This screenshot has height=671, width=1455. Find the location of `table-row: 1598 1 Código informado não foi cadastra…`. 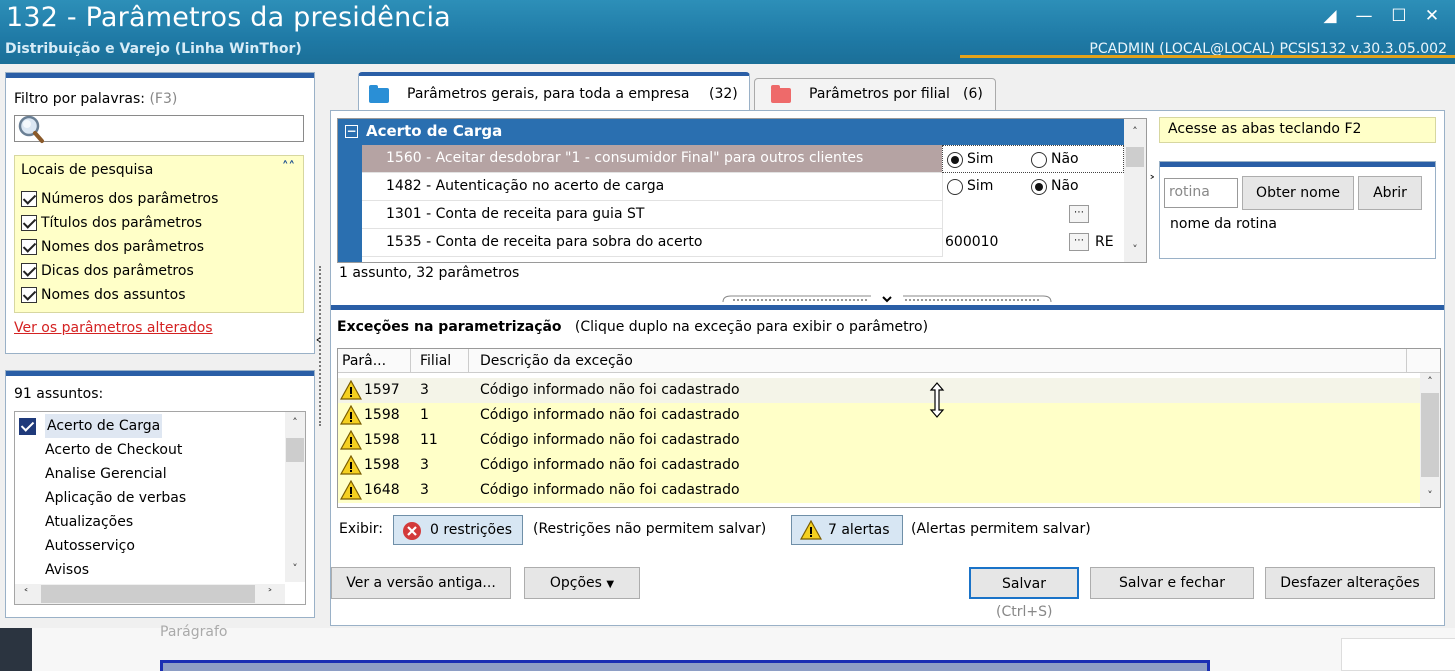

table-row: 1598 1 Código informado não foi cadastra… is located at coordinates (879, 415).